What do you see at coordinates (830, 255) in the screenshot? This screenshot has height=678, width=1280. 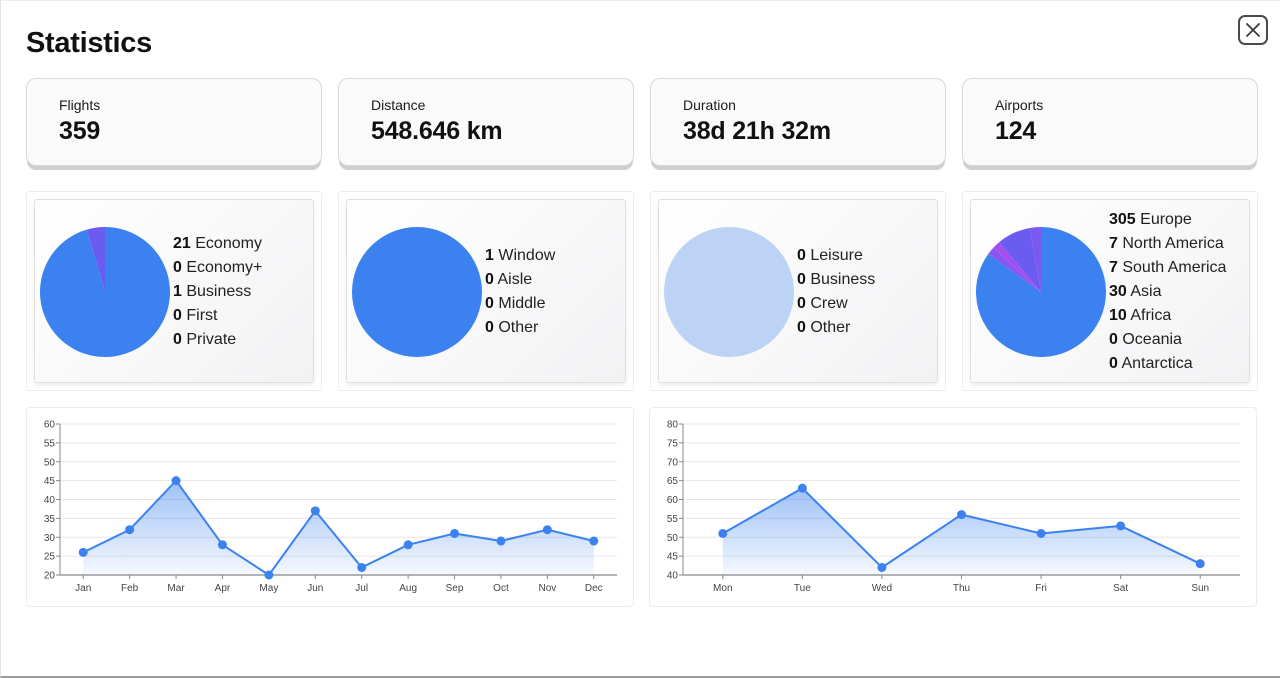 I see `legend-item: 0 Leisure` at bounding box center [830, 255].